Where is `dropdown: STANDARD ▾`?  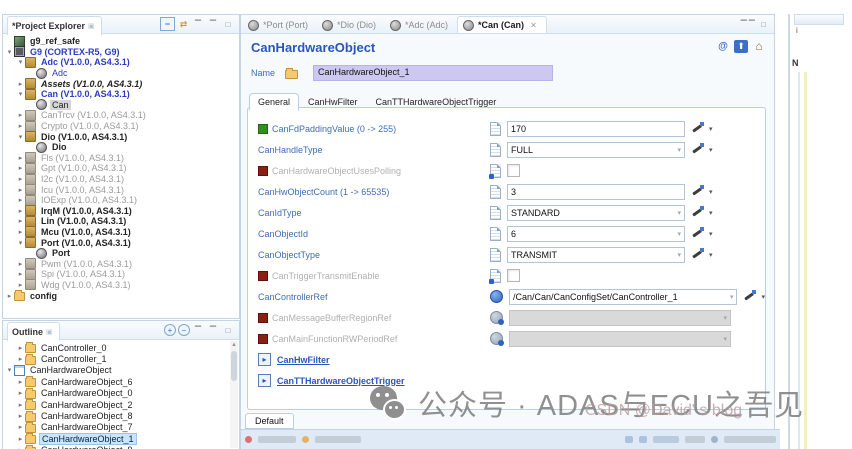
dropdown: STANDARD ▾ is located at coordinates (596, 212).